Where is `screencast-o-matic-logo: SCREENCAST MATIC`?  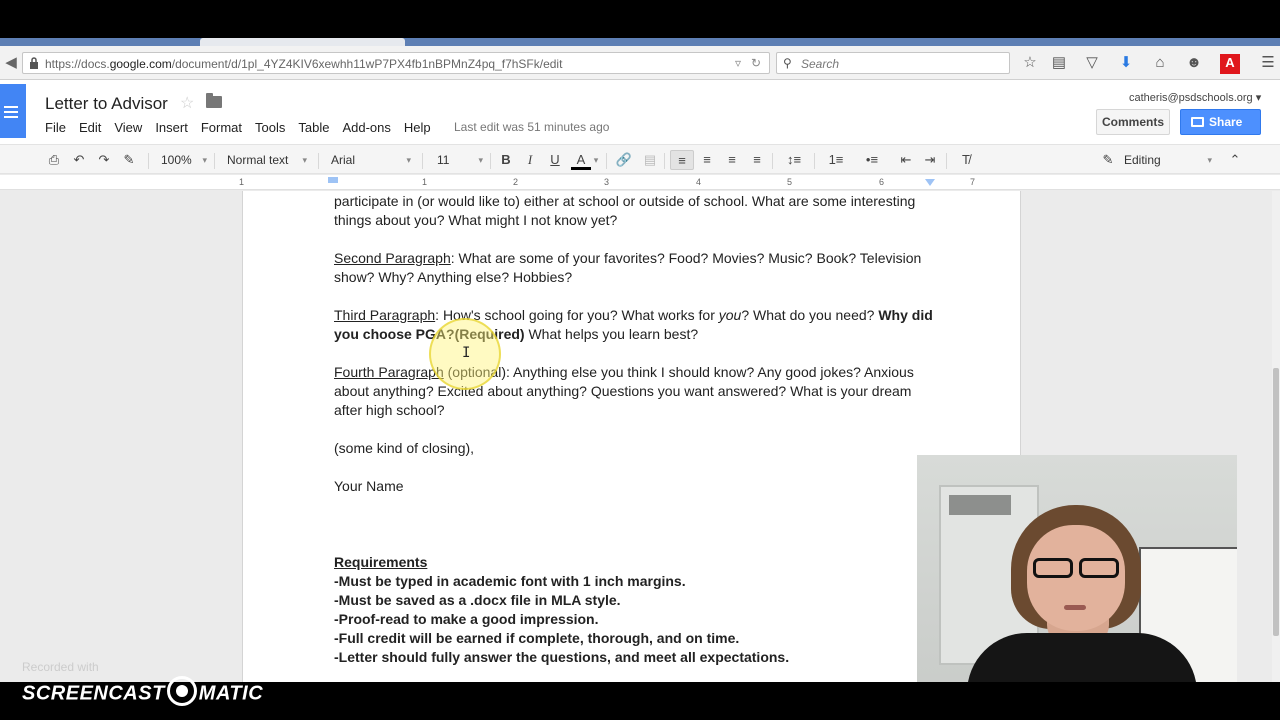
screencast-o-matic-logo: SCREENCAST MATIC is located at coordinates (142, 692).